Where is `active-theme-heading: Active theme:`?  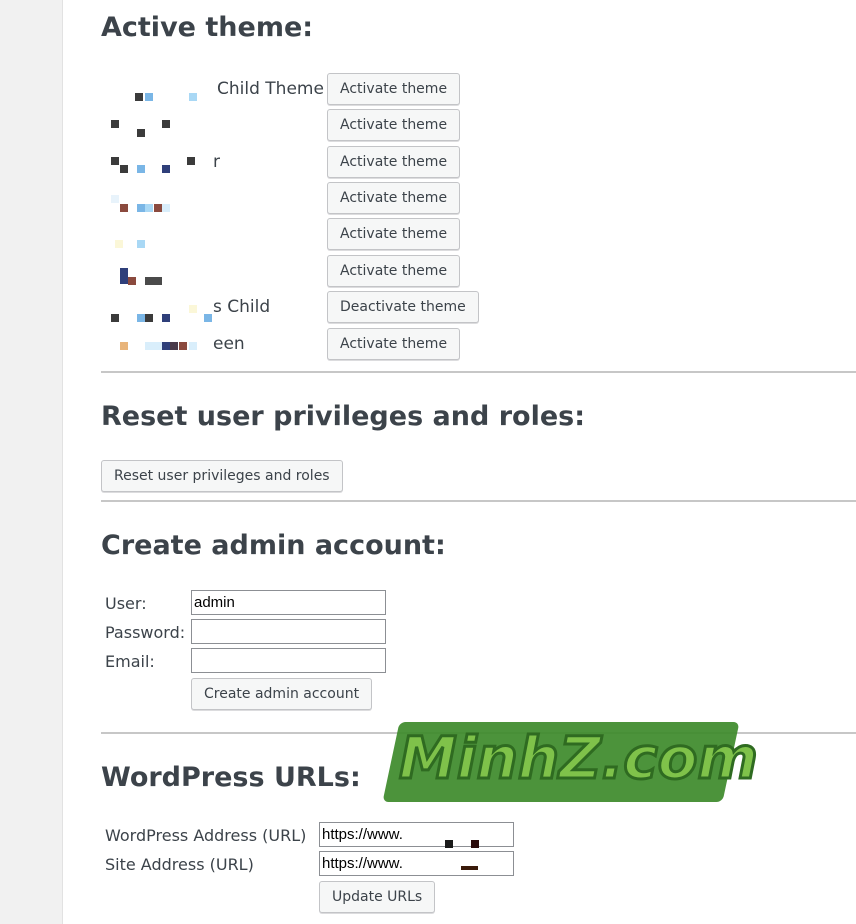 active-theme-heading: Active theme: is located at coordinates (207, 27).